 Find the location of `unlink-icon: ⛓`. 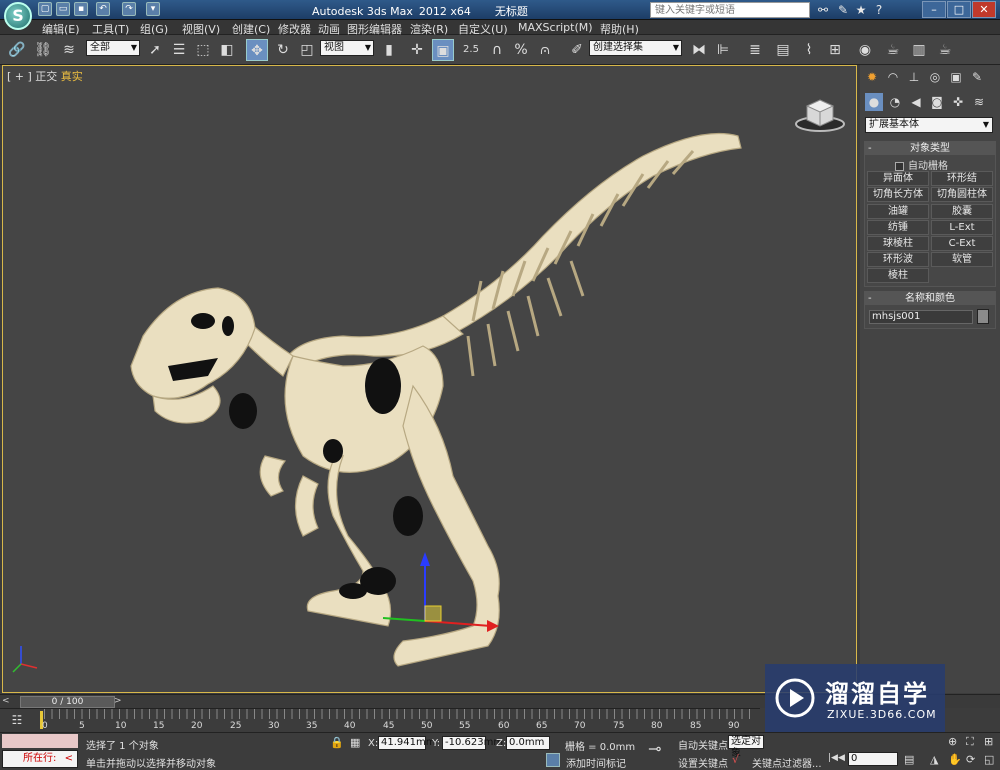

unlink-icon: ⛓ is located at coordinates (43, 50).